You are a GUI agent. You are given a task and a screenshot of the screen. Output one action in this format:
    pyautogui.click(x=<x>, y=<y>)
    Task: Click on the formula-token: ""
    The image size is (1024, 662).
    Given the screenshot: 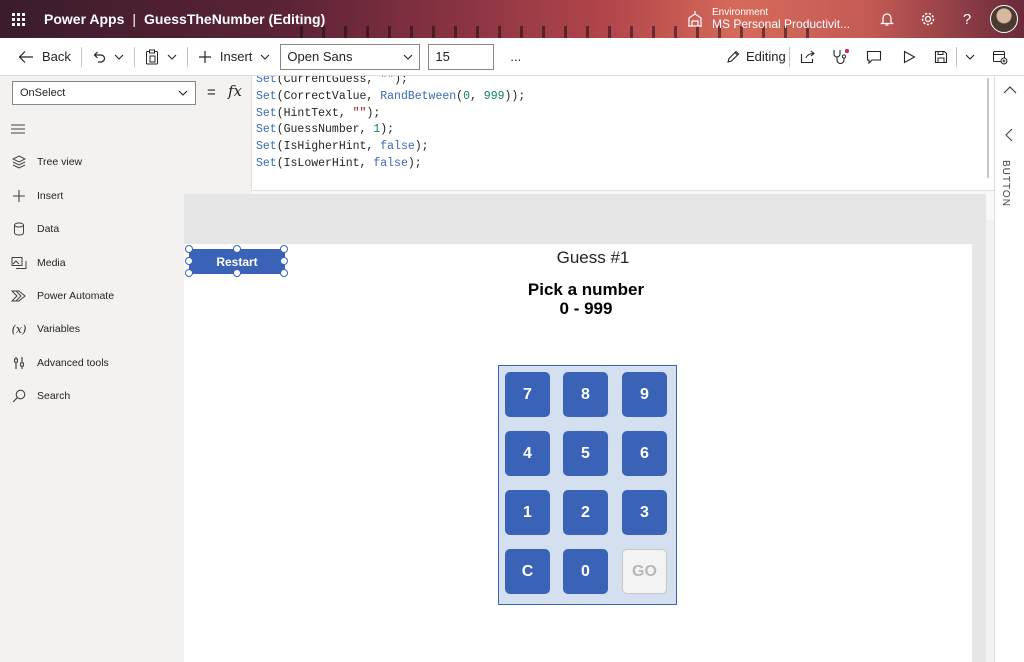 What is the action you would take?
    pyautogui.click(x=359, y=113)
    